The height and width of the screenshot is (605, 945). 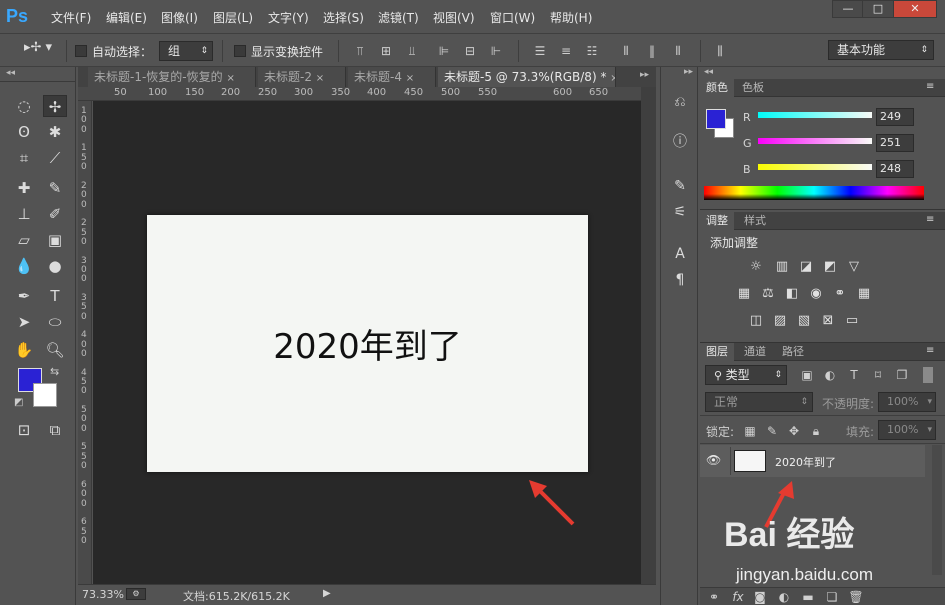 What do you see at coordinates (828, 321) in the screenshot?
I see `selective-color-icon: ⊠` at bounding box center [828, 321].